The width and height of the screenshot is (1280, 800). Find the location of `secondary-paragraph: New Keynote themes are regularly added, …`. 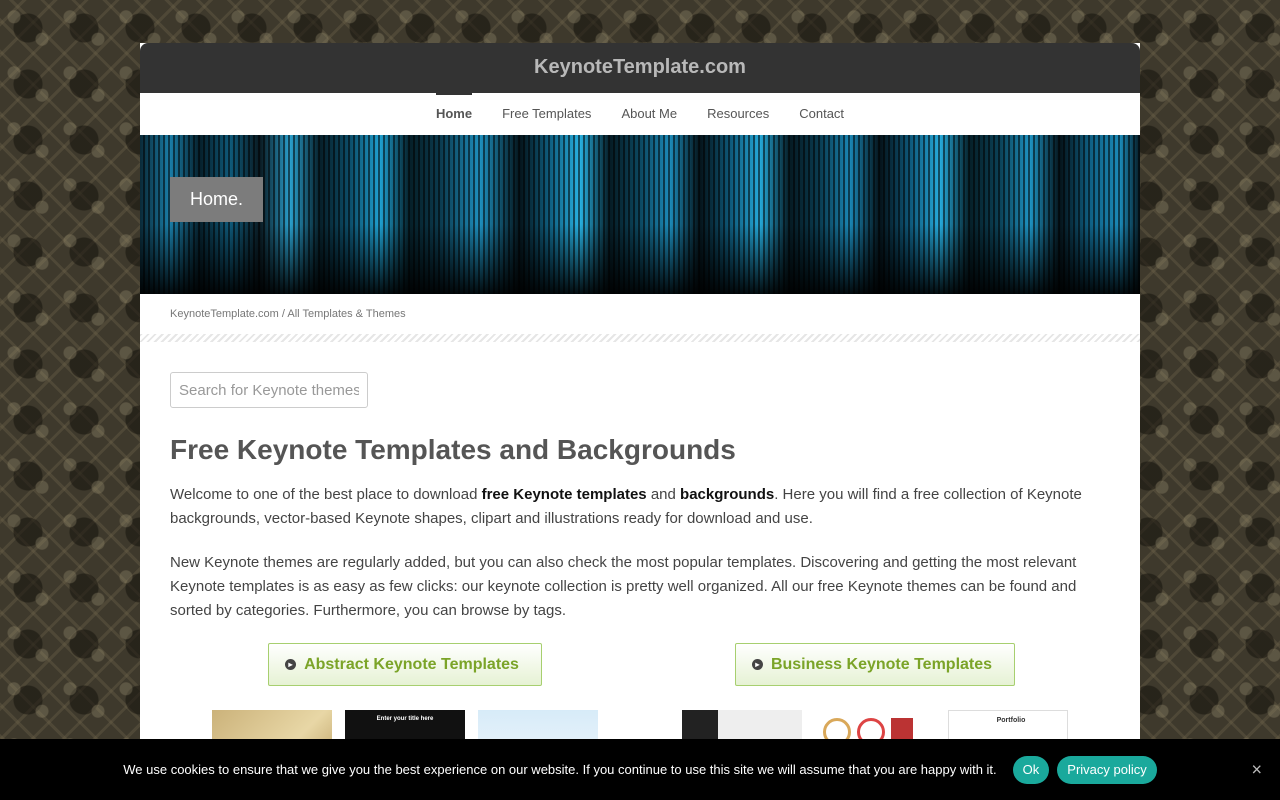

secondary-paragraph: New Keynote themes are regularly added, … is located at coordinates (623, 586).